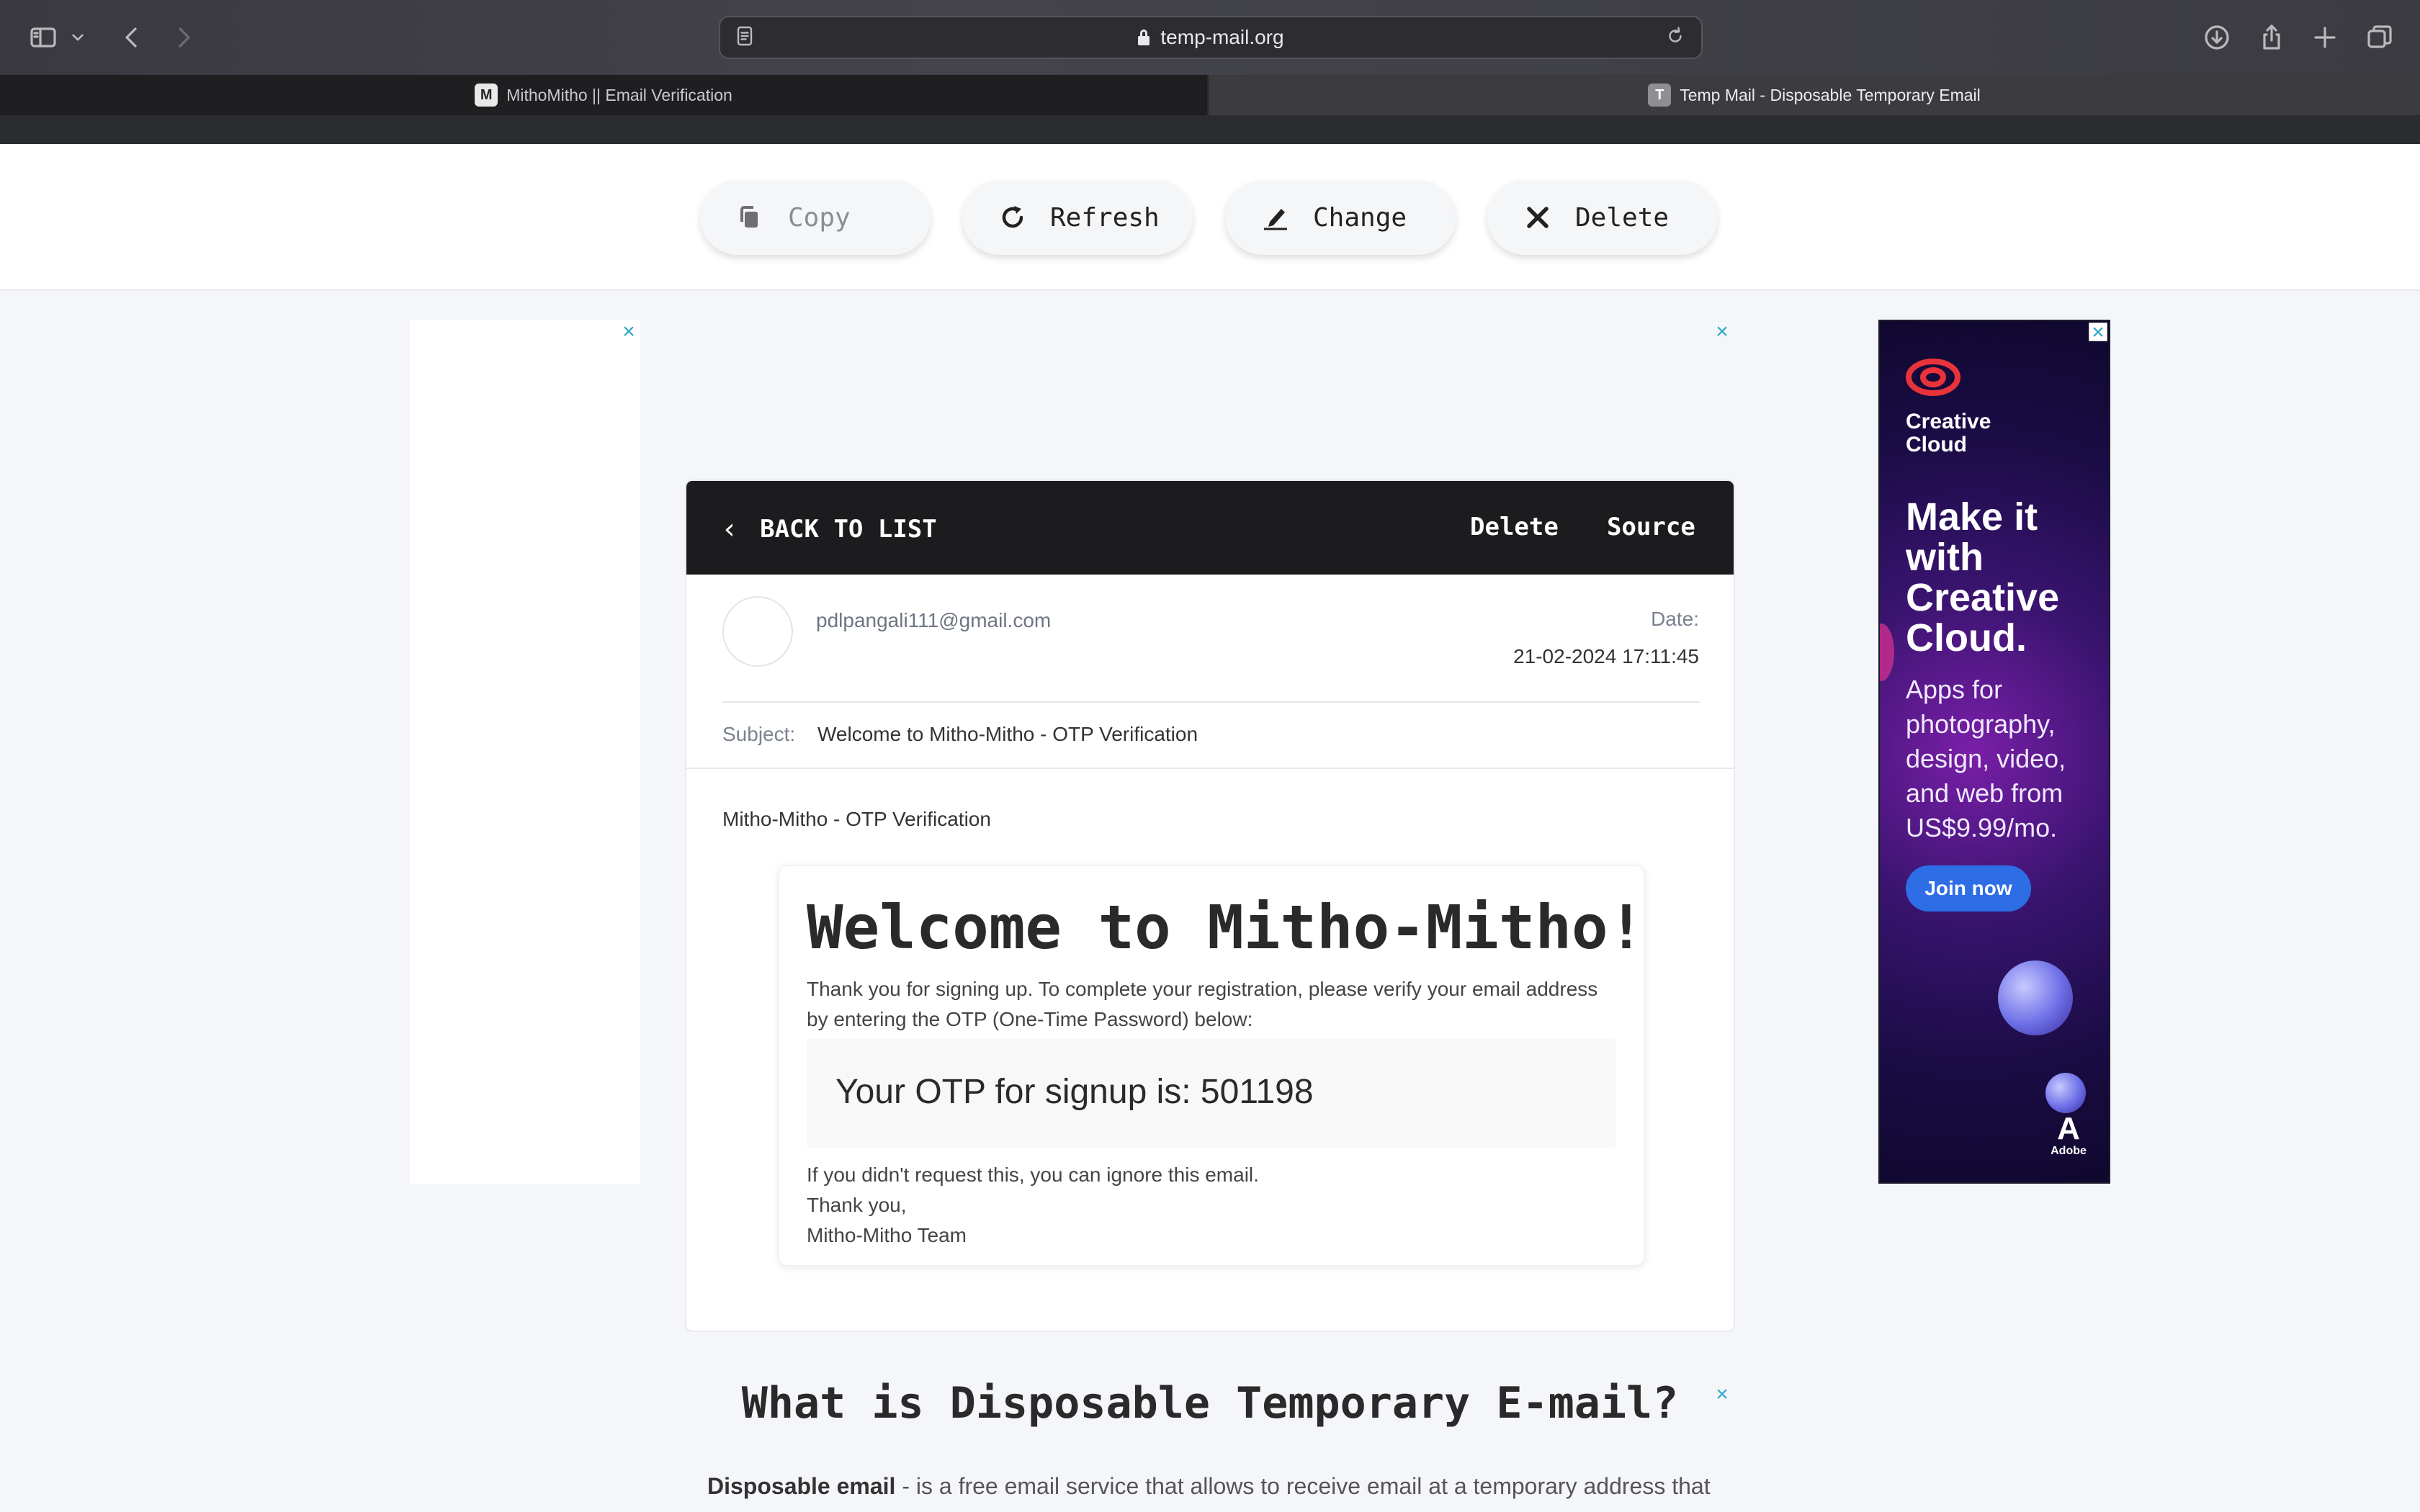 This screenshot has height=1512, width=2420. Describe the element at coordinates (857, 1205) in the screenshot. I see `outro-line: Thank you,` at that location.